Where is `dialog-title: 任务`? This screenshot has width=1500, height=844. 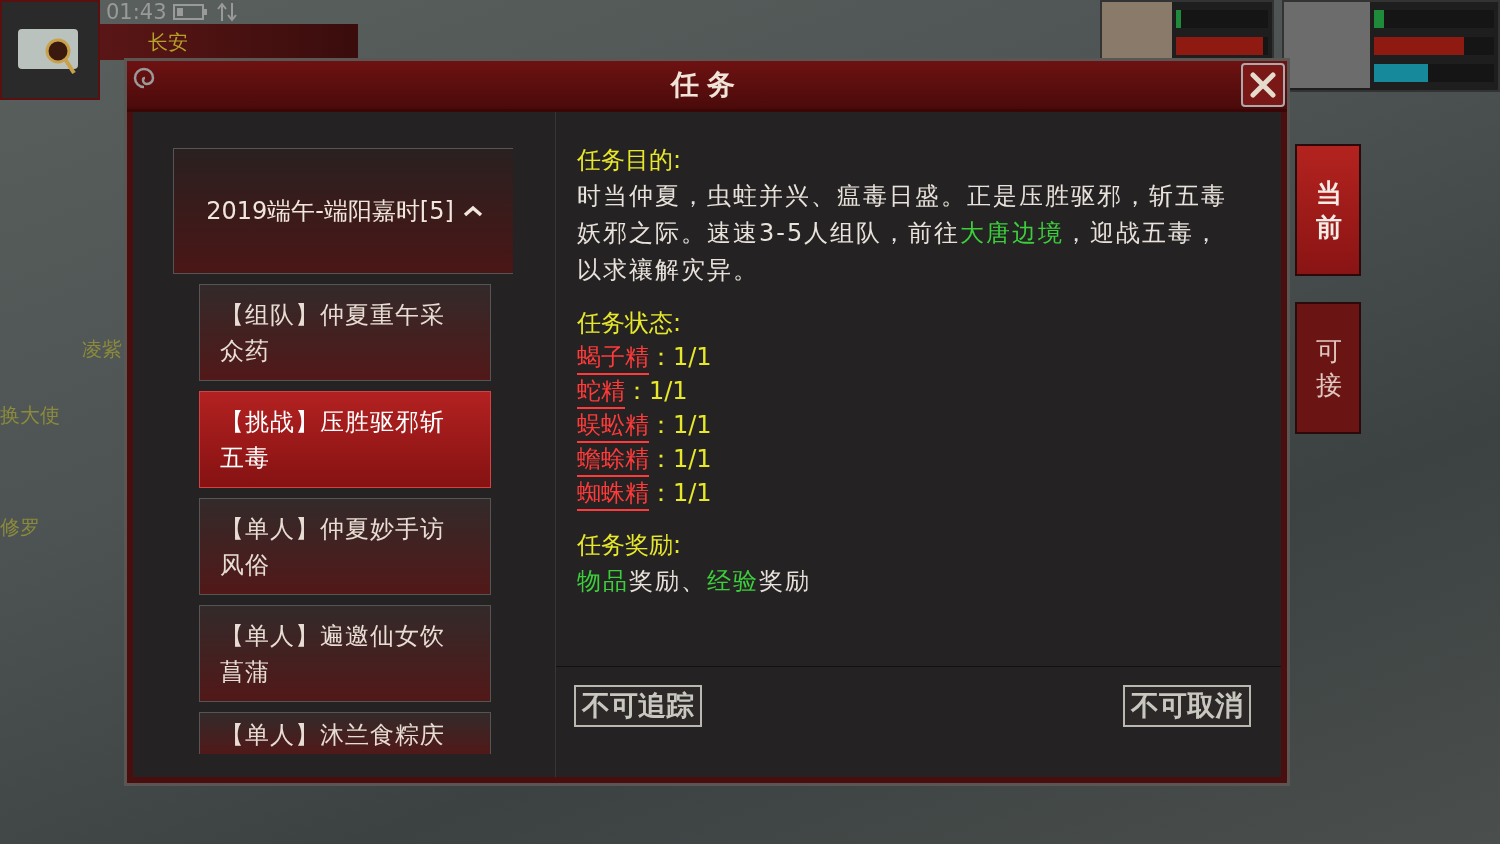 dialog-title: 任务 is located at coordinates (707, 85).